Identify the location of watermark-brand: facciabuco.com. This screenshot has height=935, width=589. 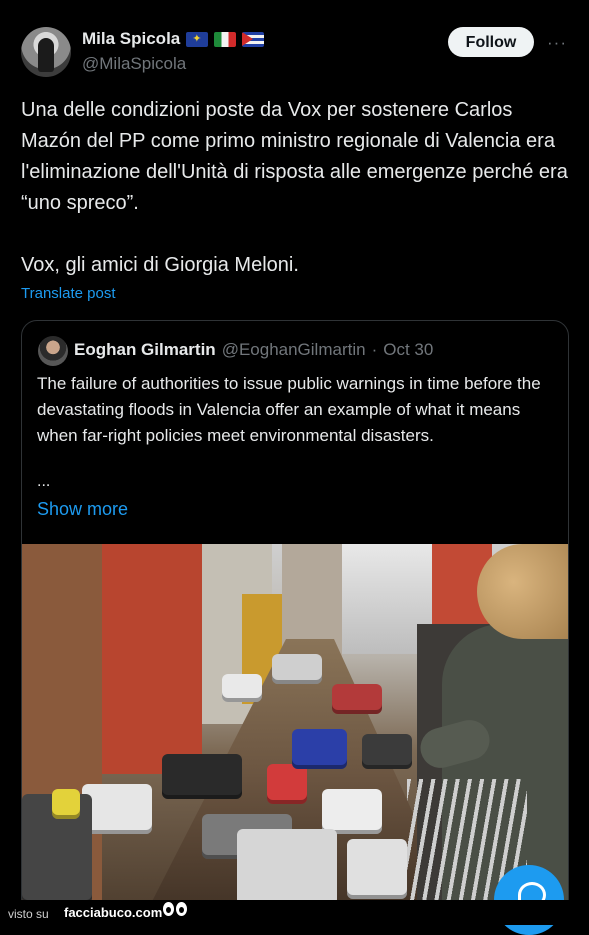
(113, 912).